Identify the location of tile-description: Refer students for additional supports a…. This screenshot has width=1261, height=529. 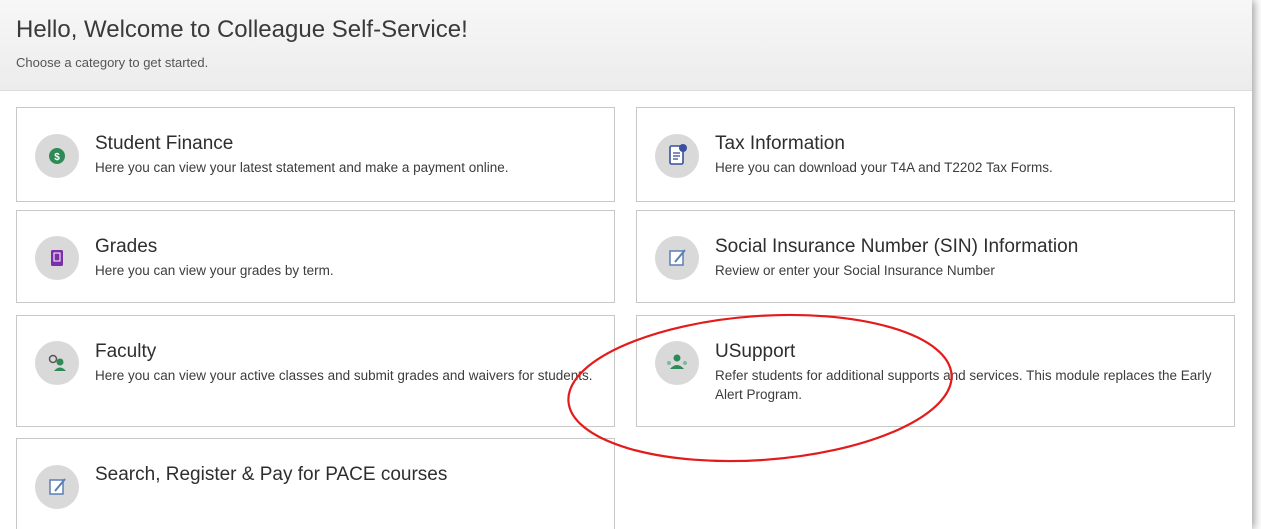
(963, 385).